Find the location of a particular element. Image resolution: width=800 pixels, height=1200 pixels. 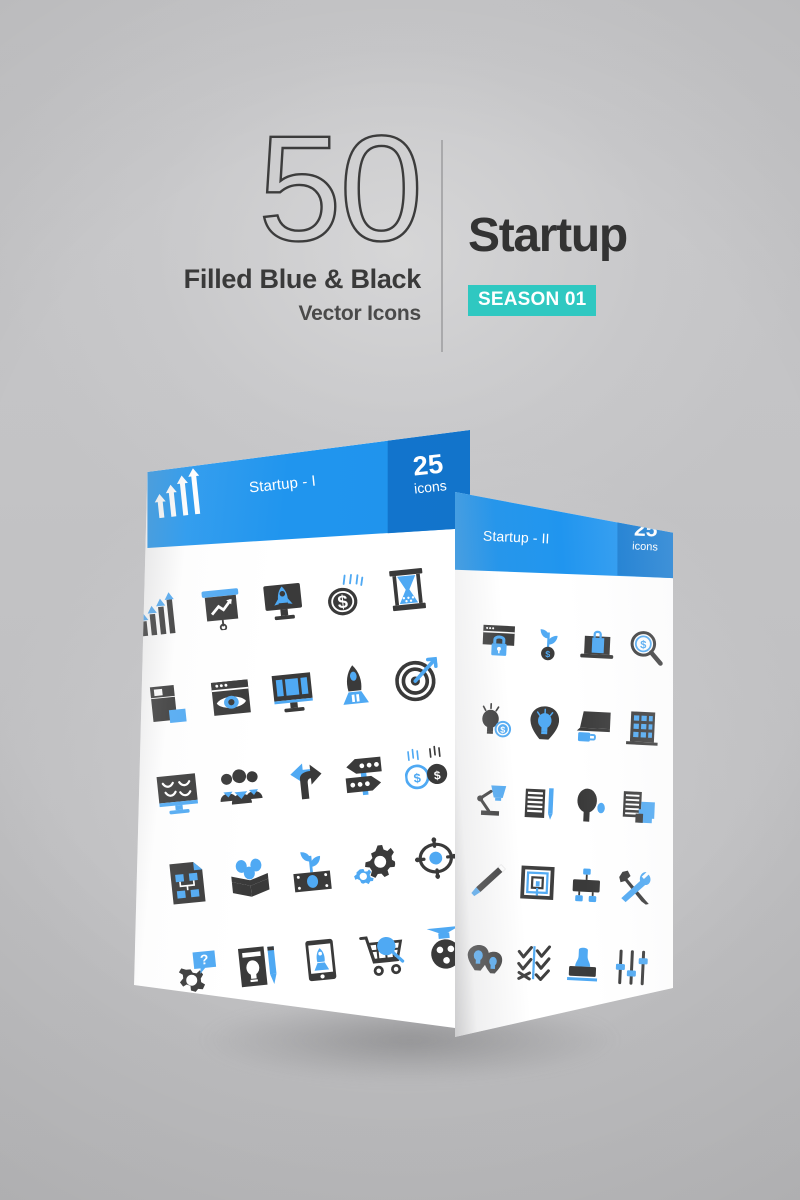

office-building-icon is located at coordinates (641, 728).